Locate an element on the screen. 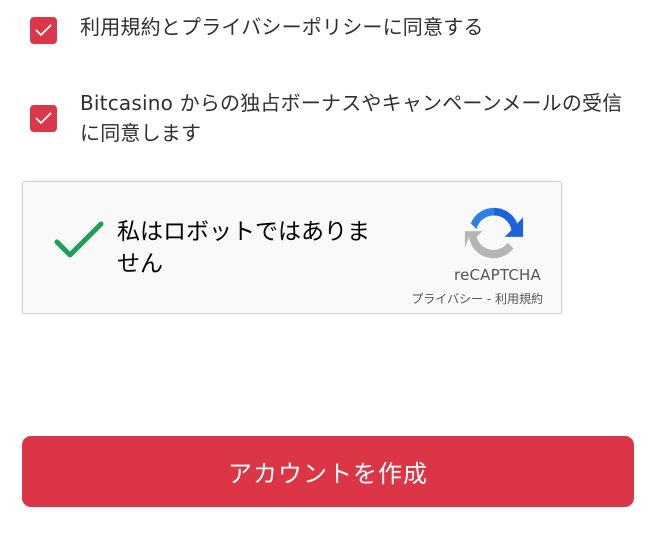 This screenshot has height=546, width=664. marketing-checkbox is located at coordinates (43, 118).